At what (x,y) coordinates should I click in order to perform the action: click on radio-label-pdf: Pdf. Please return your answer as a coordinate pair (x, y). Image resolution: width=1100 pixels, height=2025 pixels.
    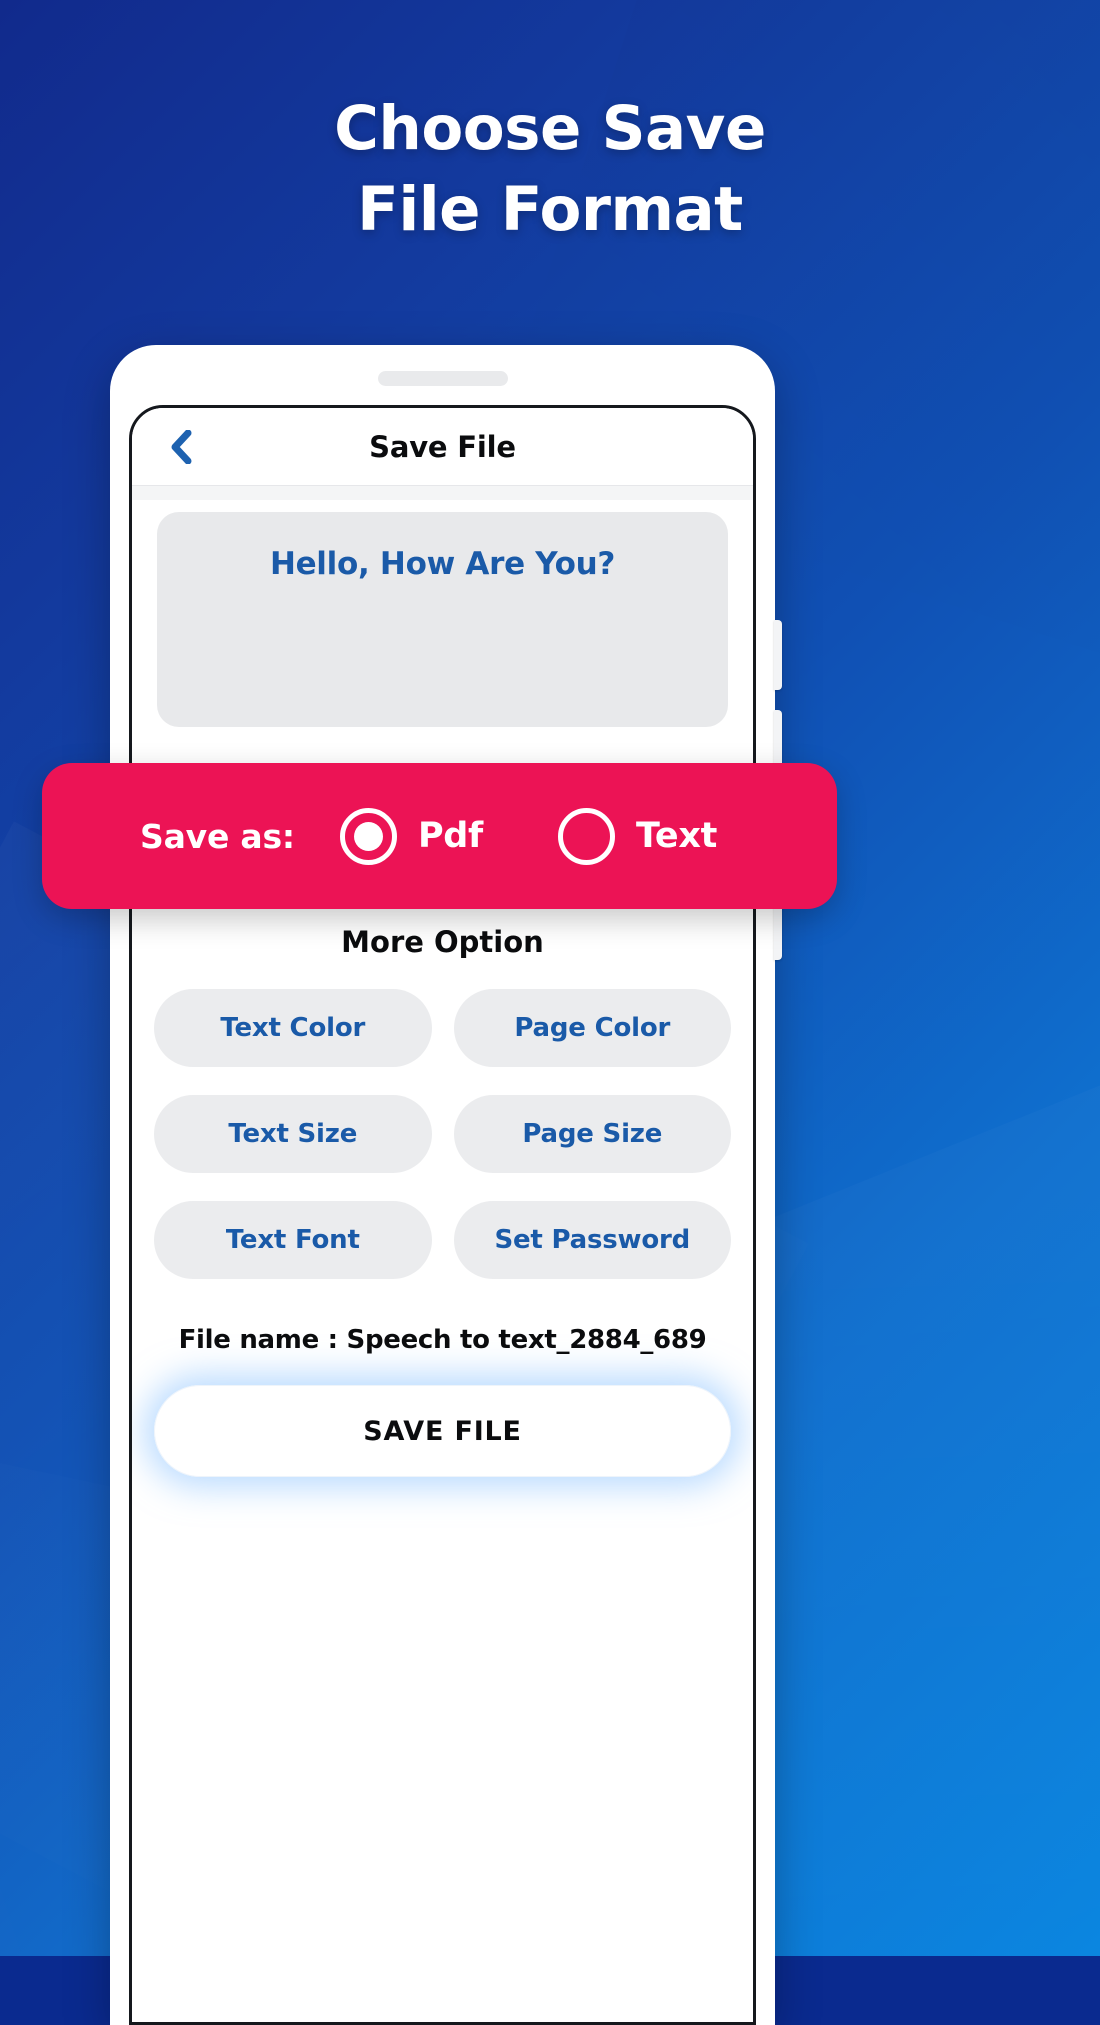
    Looking at the image, I should click on (450, 836).